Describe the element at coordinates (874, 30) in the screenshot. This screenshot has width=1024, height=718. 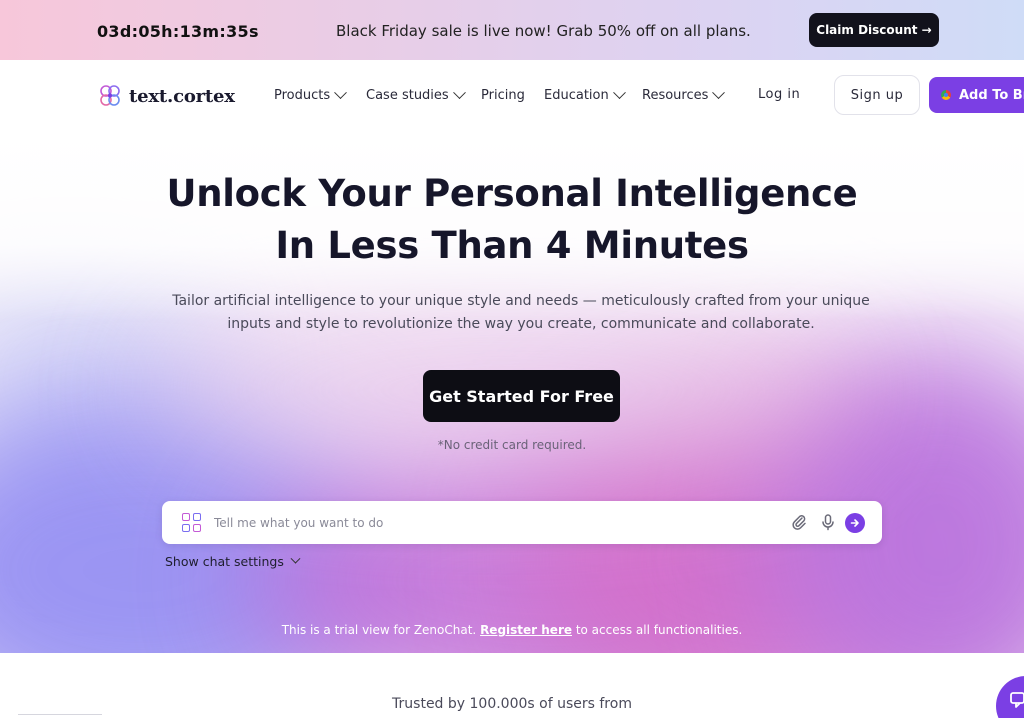
I see `claim-discount-button: Claim Discount →` at that location.